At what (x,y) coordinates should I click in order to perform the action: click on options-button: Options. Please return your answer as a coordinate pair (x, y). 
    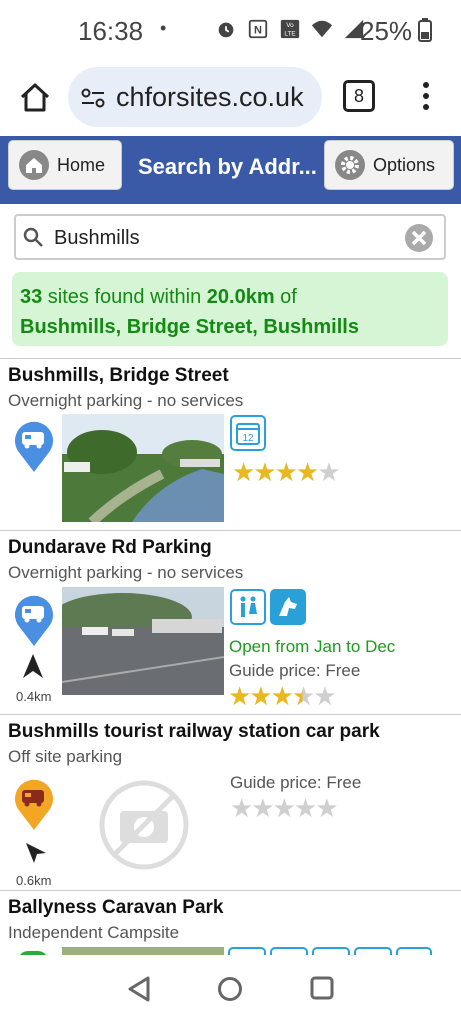
    Looking at the image, I should click on (389, 165).